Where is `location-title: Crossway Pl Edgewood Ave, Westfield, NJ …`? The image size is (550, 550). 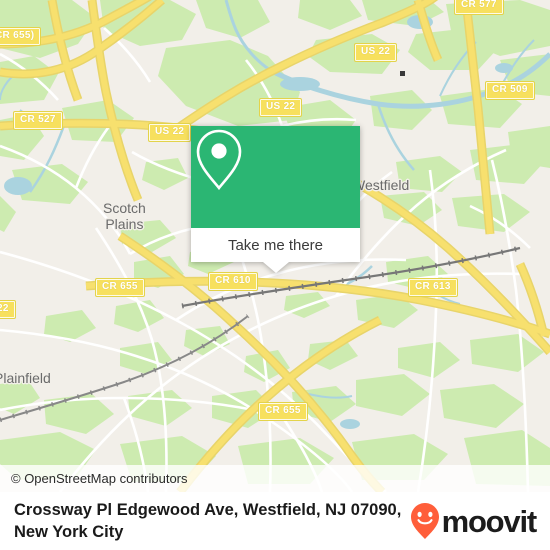 location-title: Crossway Pl Edgewood Ave, Westfield, NJ … is located at coordinates (208, 521).